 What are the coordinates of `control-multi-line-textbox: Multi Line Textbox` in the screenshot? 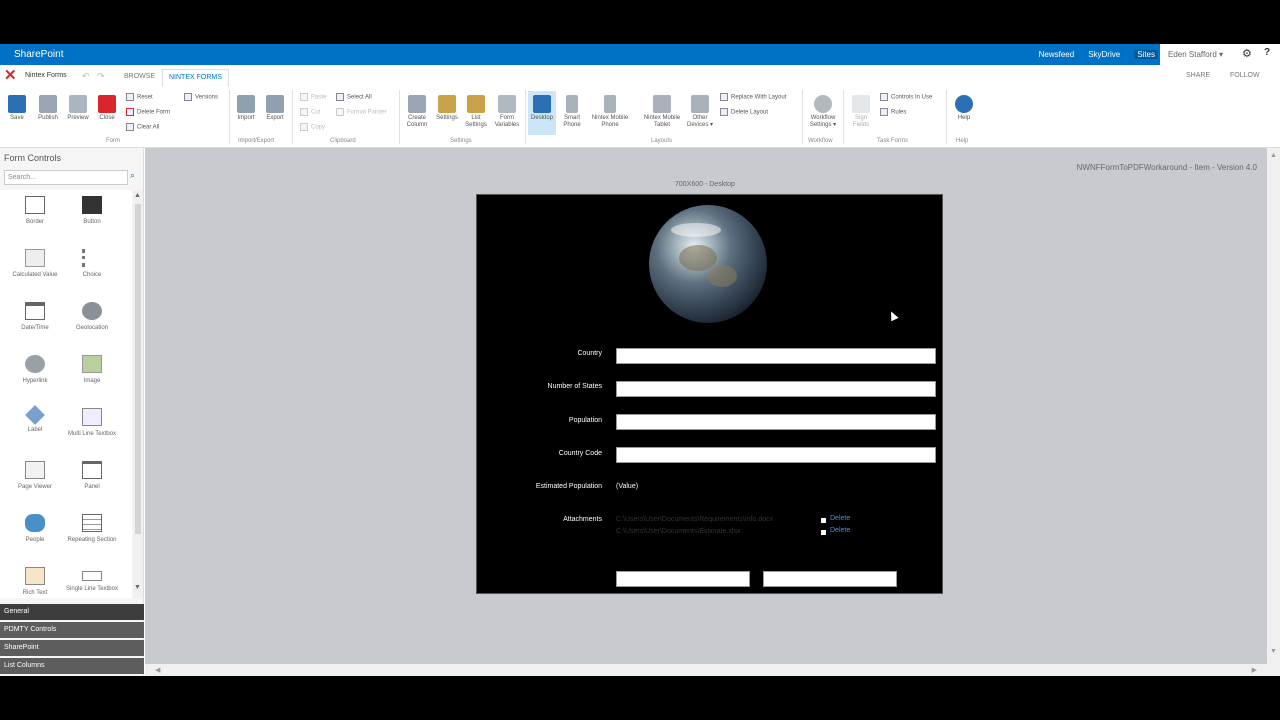 It's located at (92, 423).